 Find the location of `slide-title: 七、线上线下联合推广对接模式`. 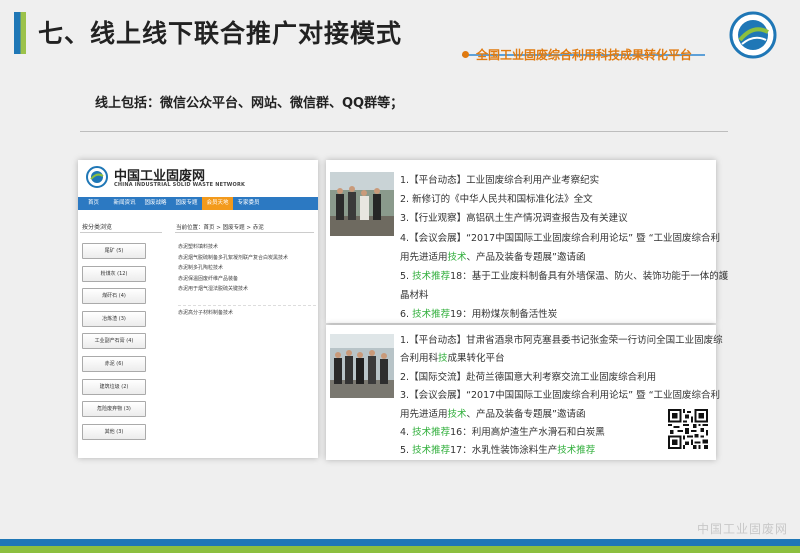

slide-title: 七、线上线下联合推广对接模式 is located at coordinates (220, 33).